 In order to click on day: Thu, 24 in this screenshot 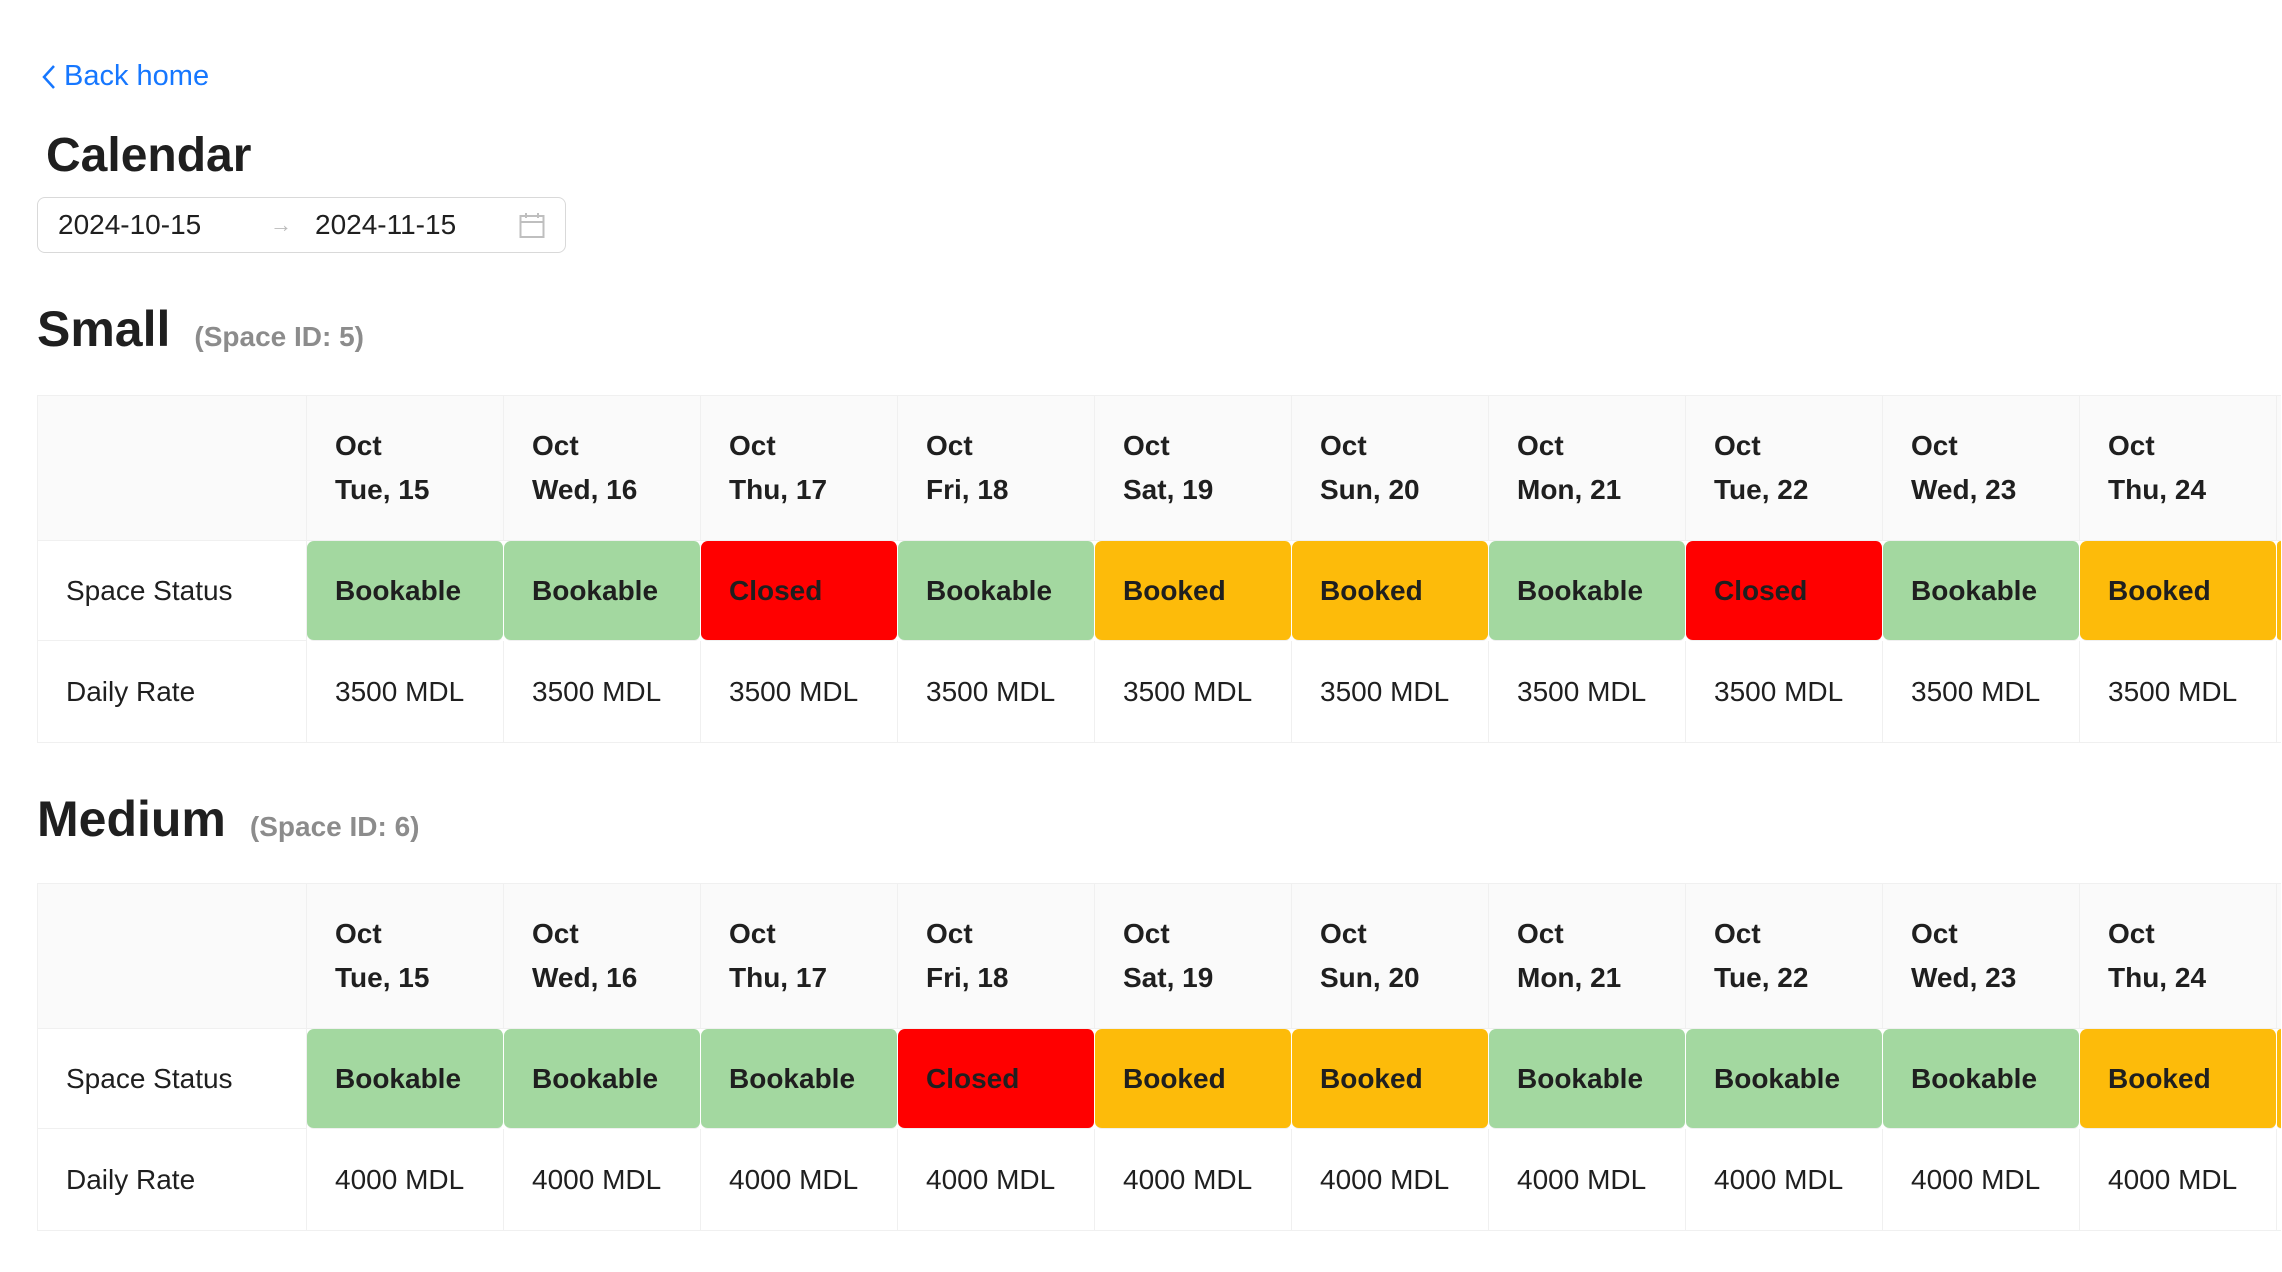, I will do `click(2157, 977)`.